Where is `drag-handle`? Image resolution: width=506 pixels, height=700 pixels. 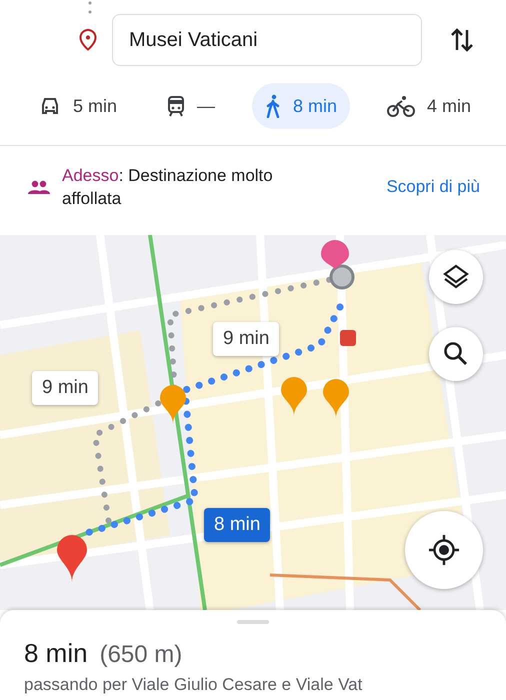 drag-handle is located at coordinates (253, 622).